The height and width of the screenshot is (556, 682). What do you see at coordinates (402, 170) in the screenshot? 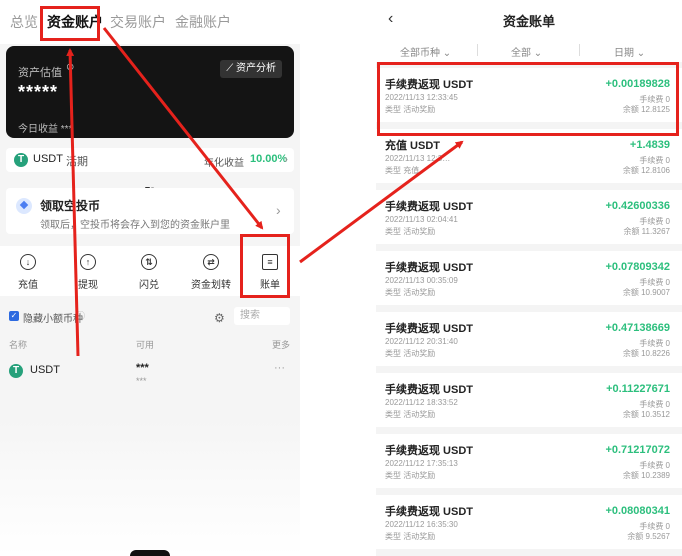
I see `record-type: 类型 充值` at bounding box center [402, 170].